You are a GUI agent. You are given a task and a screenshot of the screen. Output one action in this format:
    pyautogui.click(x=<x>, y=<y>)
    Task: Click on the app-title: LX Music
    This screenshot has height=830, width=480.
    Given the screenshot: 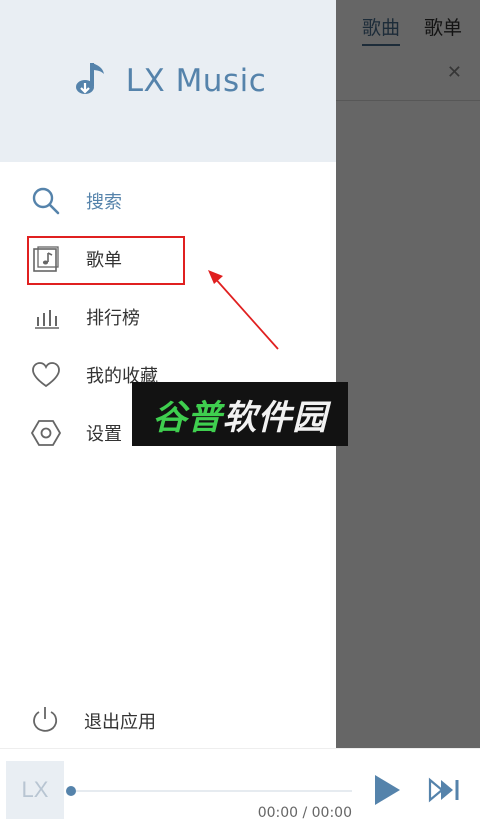 What is the action you would take?
    pyautogui.click(x=196, y=81)
    